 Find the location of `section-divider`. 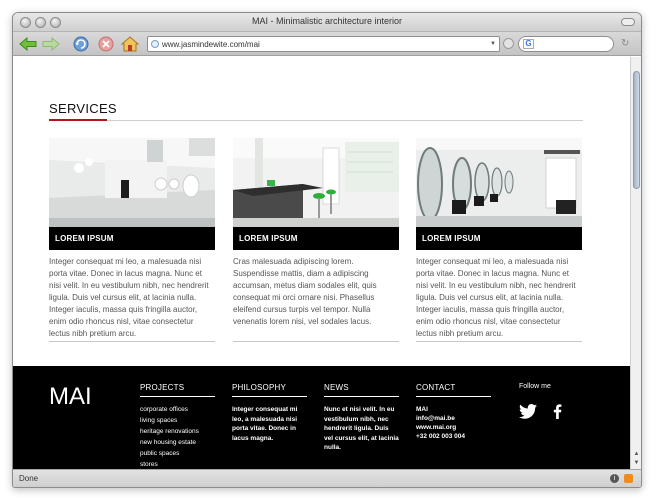

section-divider is located at coordinates (316, 120).